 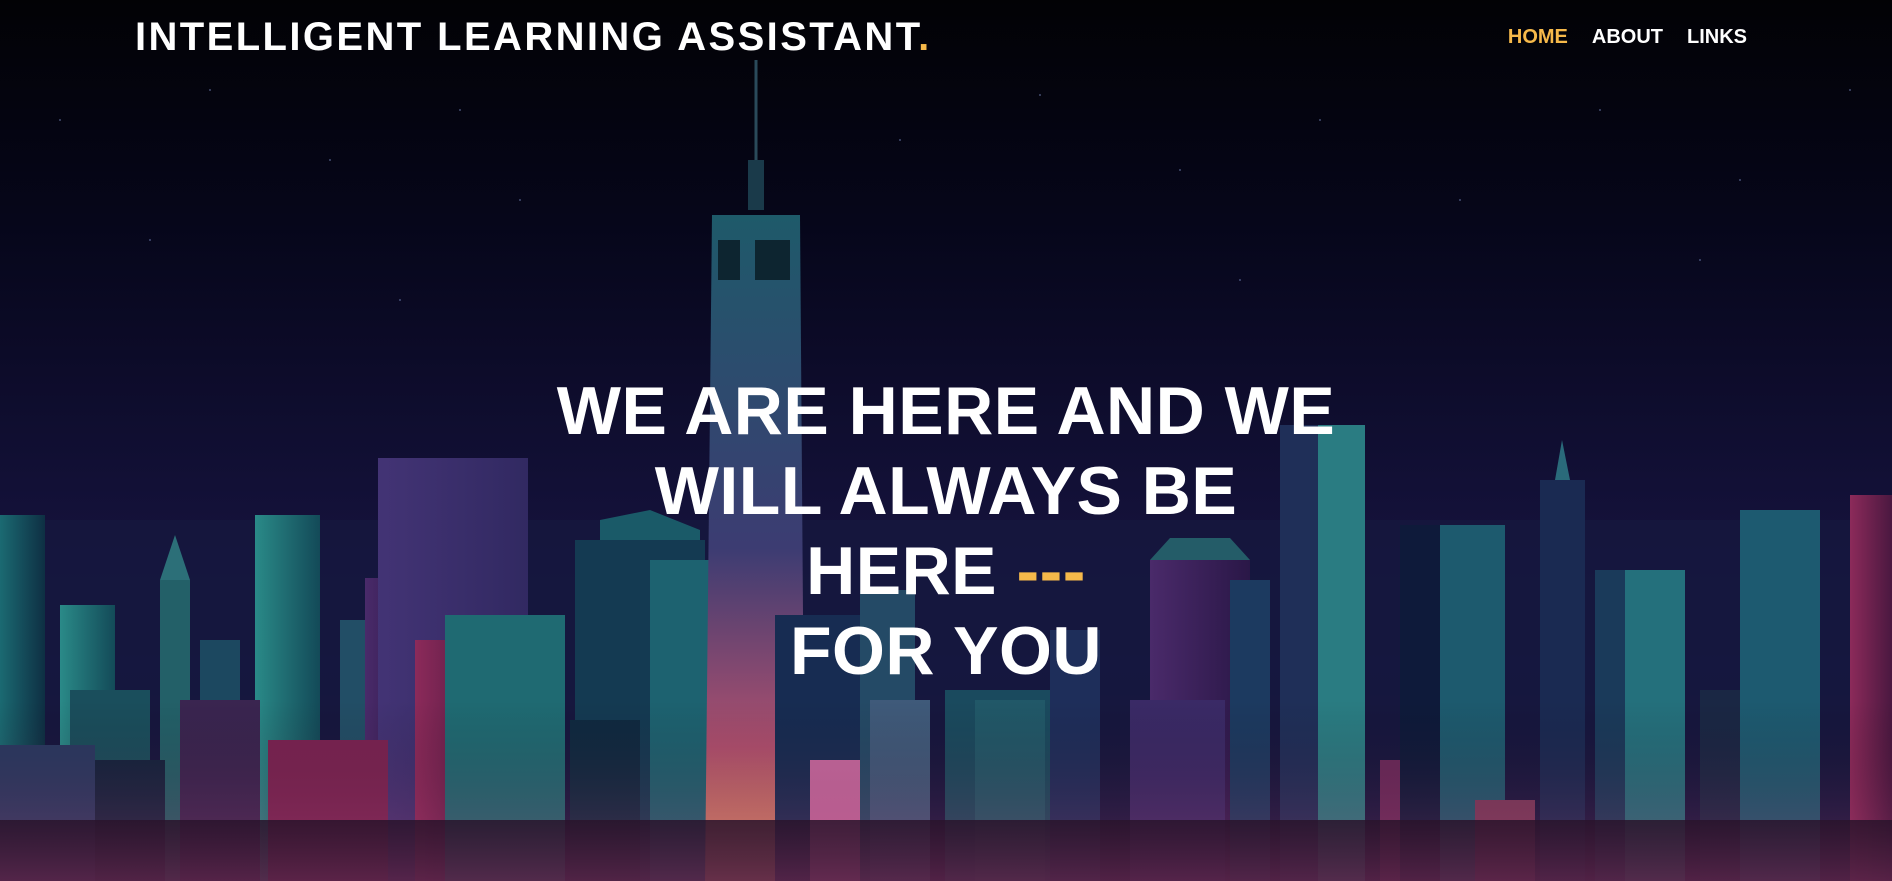 I want to click on site-logo-text: INTELLIGENT LEARNING ASSISTANT., so click(x=533, y=37).